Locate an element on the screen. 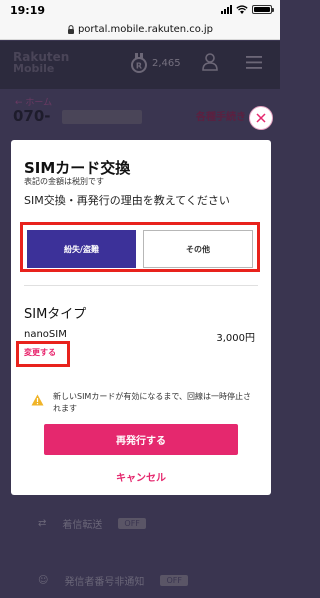  sim-type-heading: SIMタイプ is located at coordinates (55, 314).